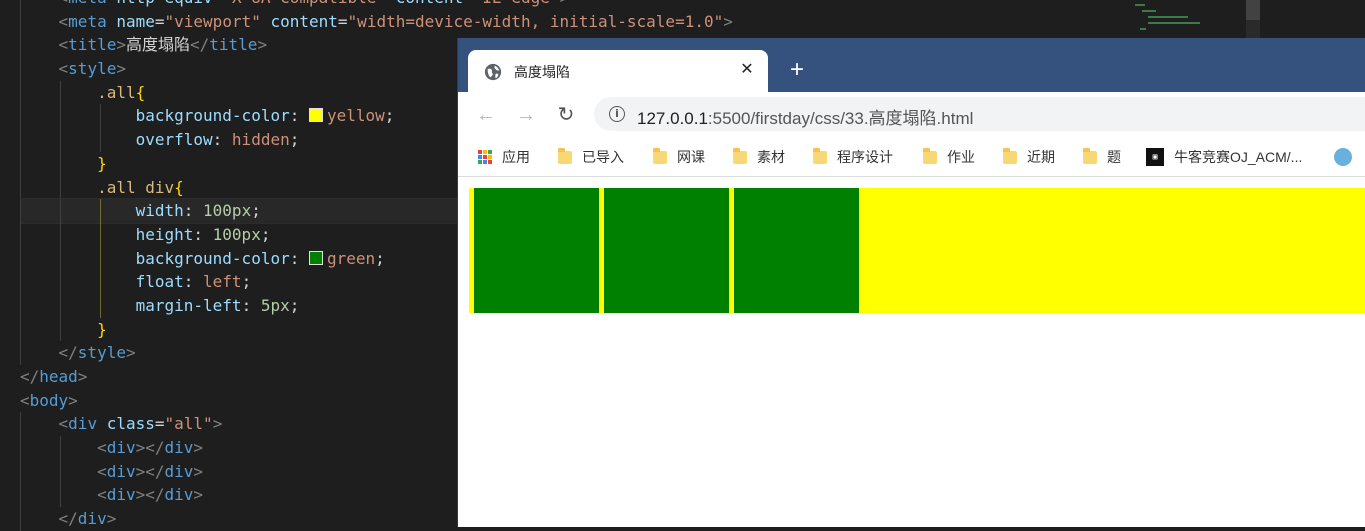  Describe the element at coordinates (865, 157) in the screenshot. I see `bookmark-label: 程序设计` at that location.